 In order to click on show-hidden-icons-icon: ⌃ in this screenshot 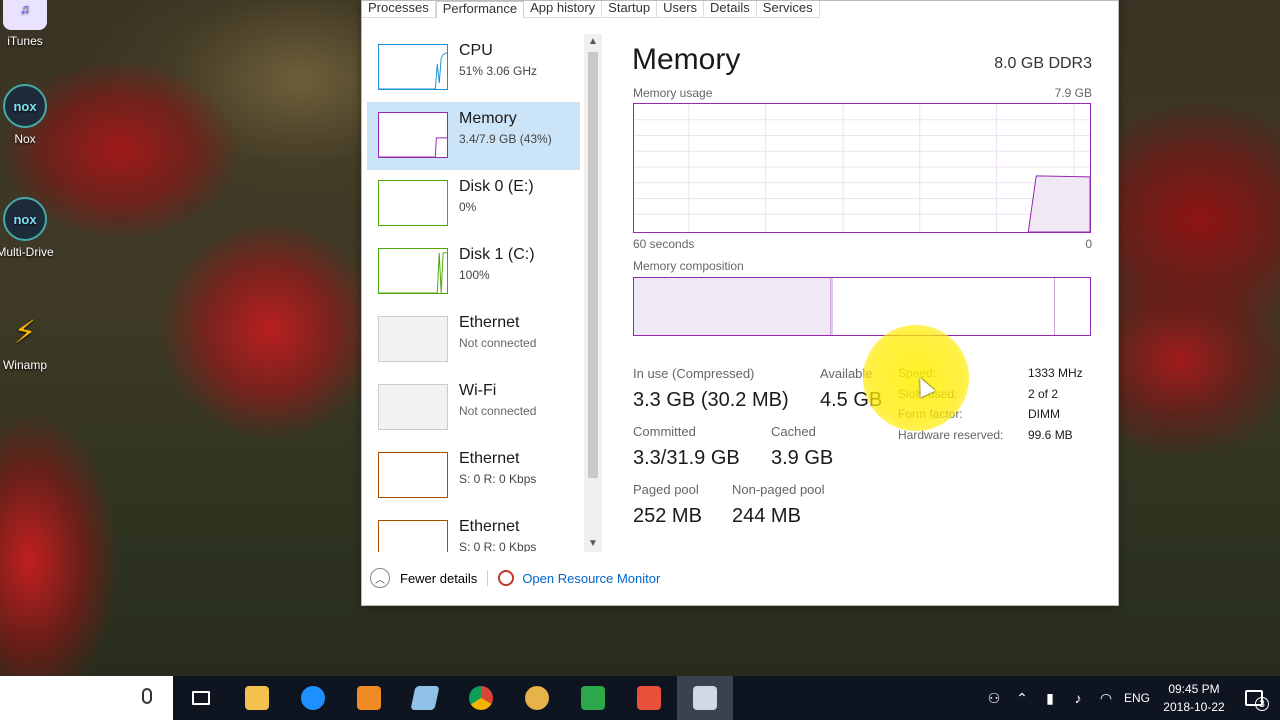, I will do `click(1022, 698)`.